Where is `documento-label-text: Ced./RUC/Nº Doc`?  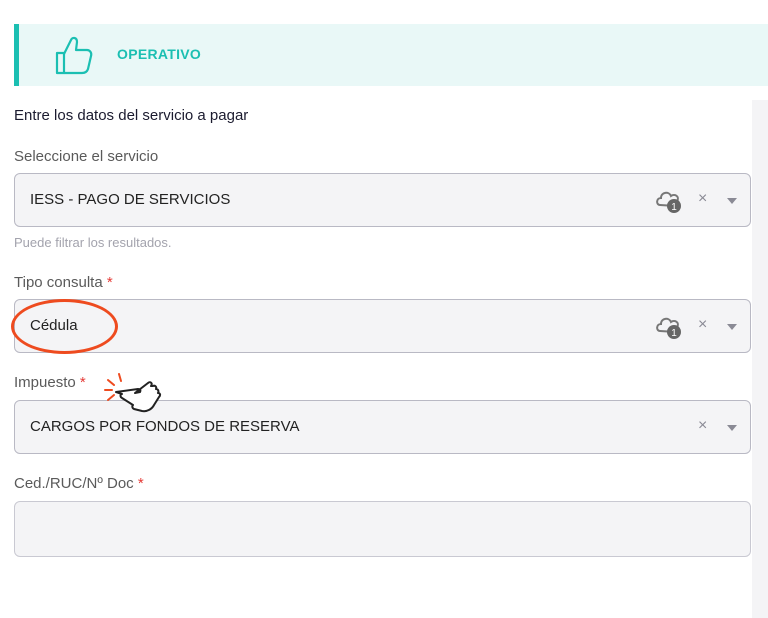
documento-label-text: Ced./RUC/Nº Doc is located at coordinates (74, 483).